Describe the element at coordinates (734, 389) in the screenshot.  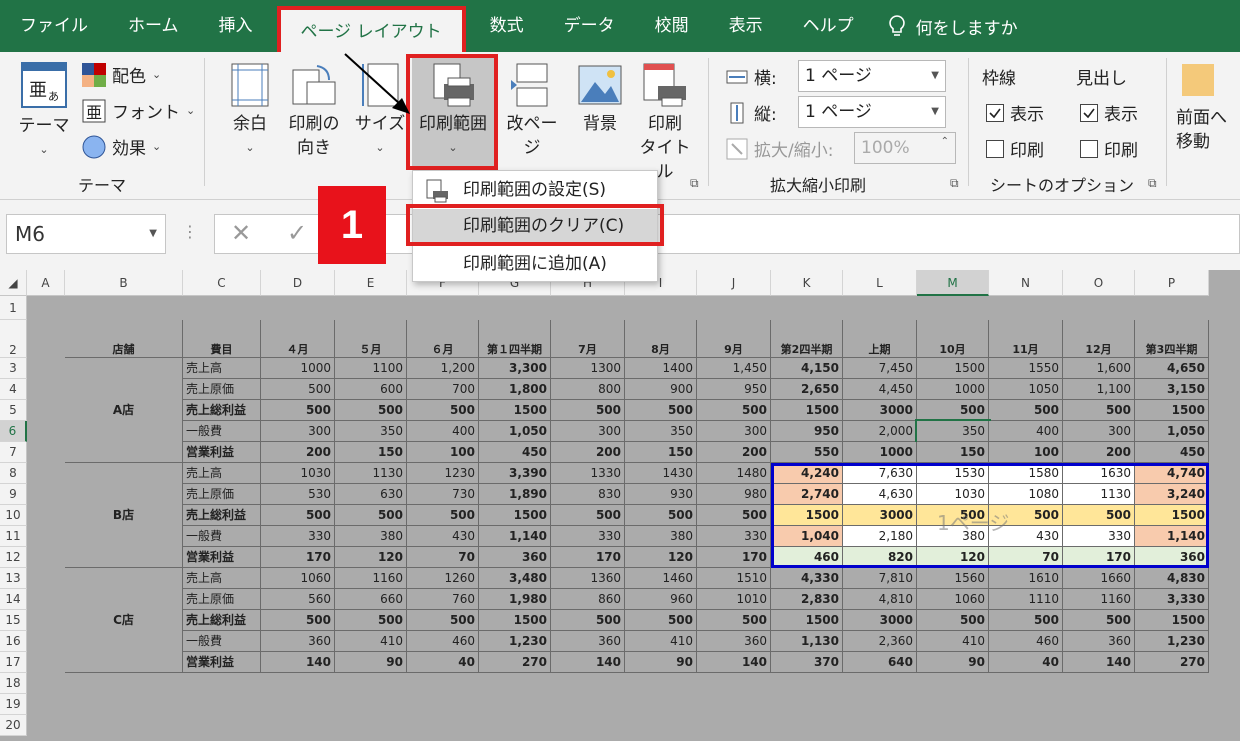
I see `data-cell: 950` at that location.